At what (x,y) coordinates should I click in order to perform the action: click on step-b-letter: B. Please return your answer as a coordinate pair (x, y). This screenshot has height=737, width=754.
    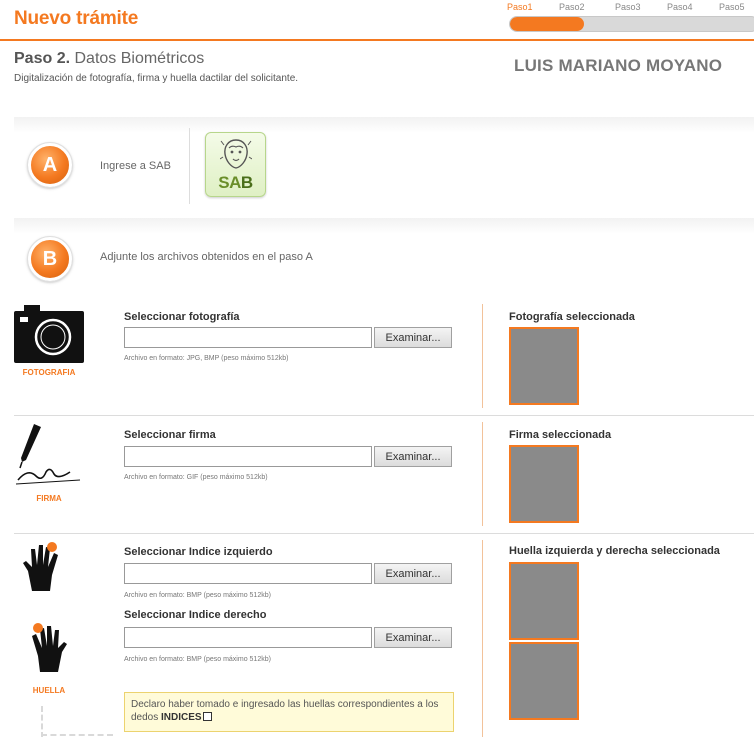
    Looking at the image, I should click on (50, 259).